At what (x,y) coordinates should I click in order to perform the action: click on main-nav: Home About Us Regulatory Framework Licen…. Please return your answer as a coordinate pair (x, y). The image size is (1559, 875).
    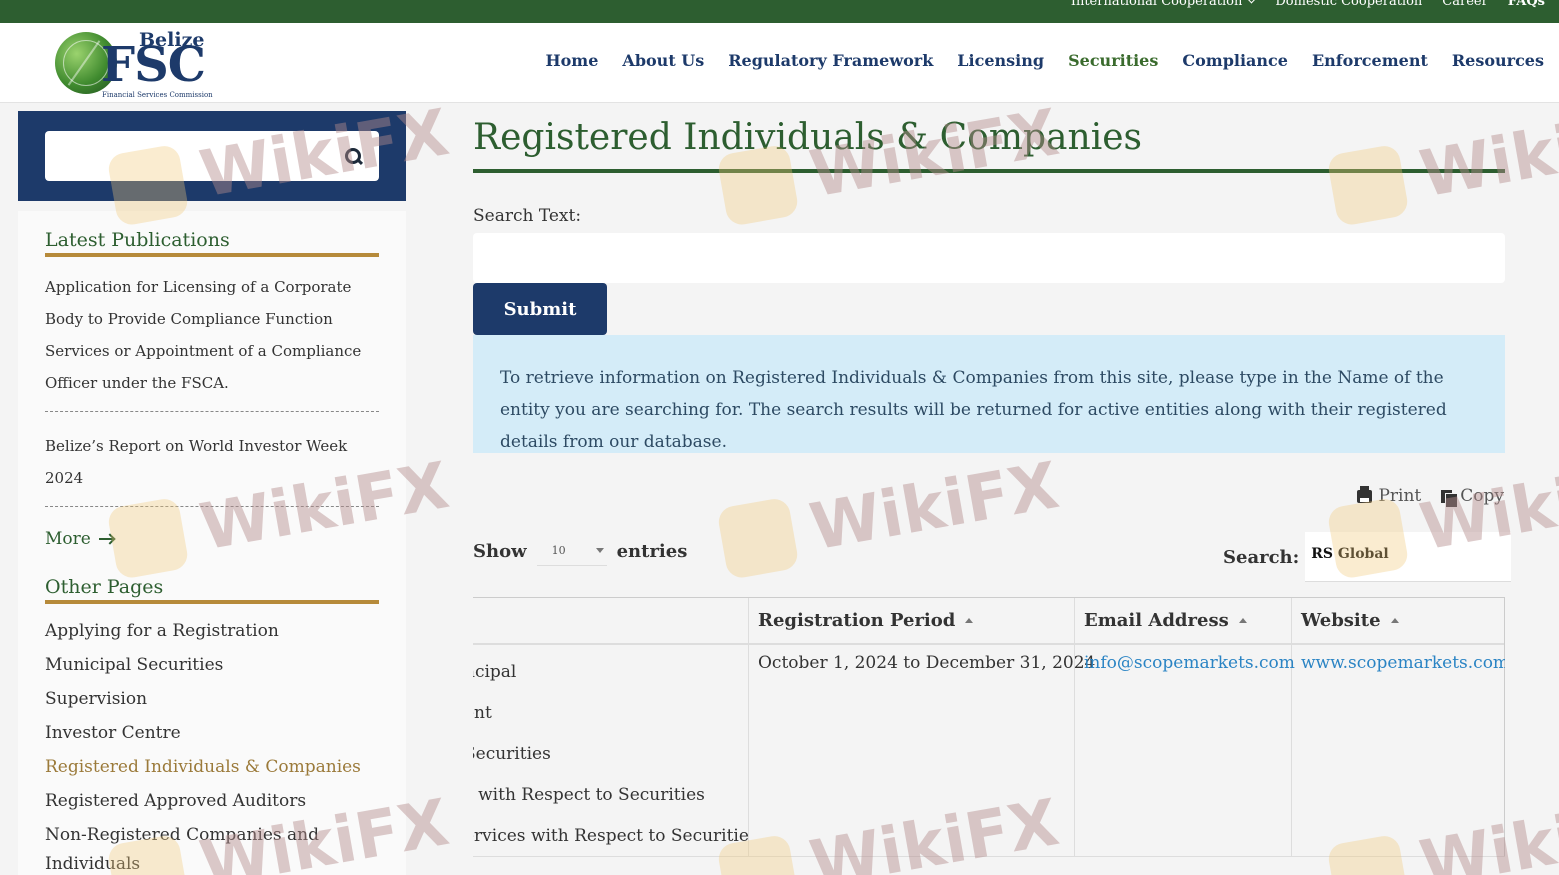
    Looking at the image, I should click on (1045, 60).